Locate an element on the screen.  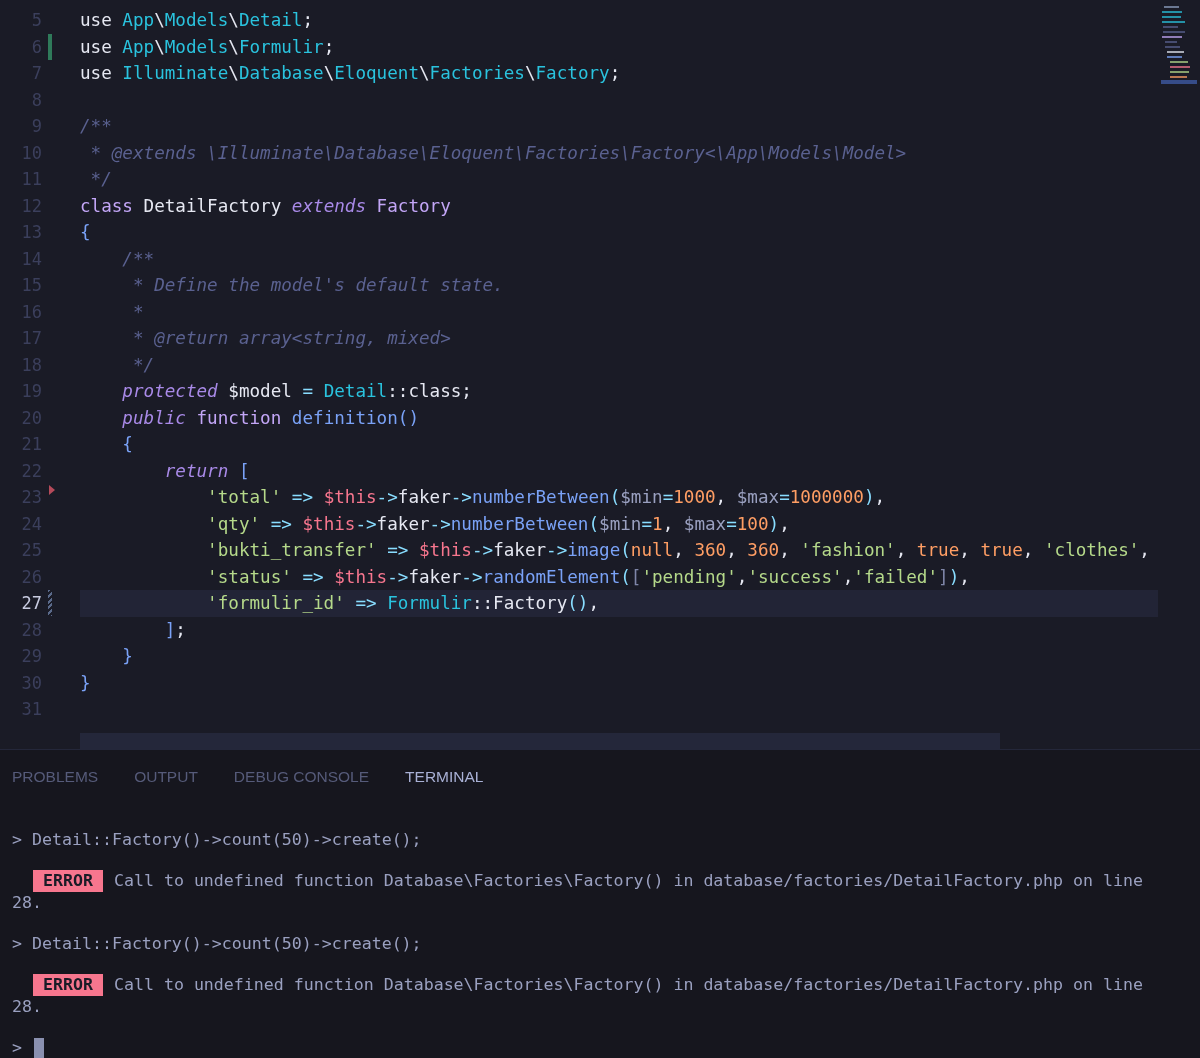
code-line: protected $model = Detail::class; is located at coordinates (296, 392).